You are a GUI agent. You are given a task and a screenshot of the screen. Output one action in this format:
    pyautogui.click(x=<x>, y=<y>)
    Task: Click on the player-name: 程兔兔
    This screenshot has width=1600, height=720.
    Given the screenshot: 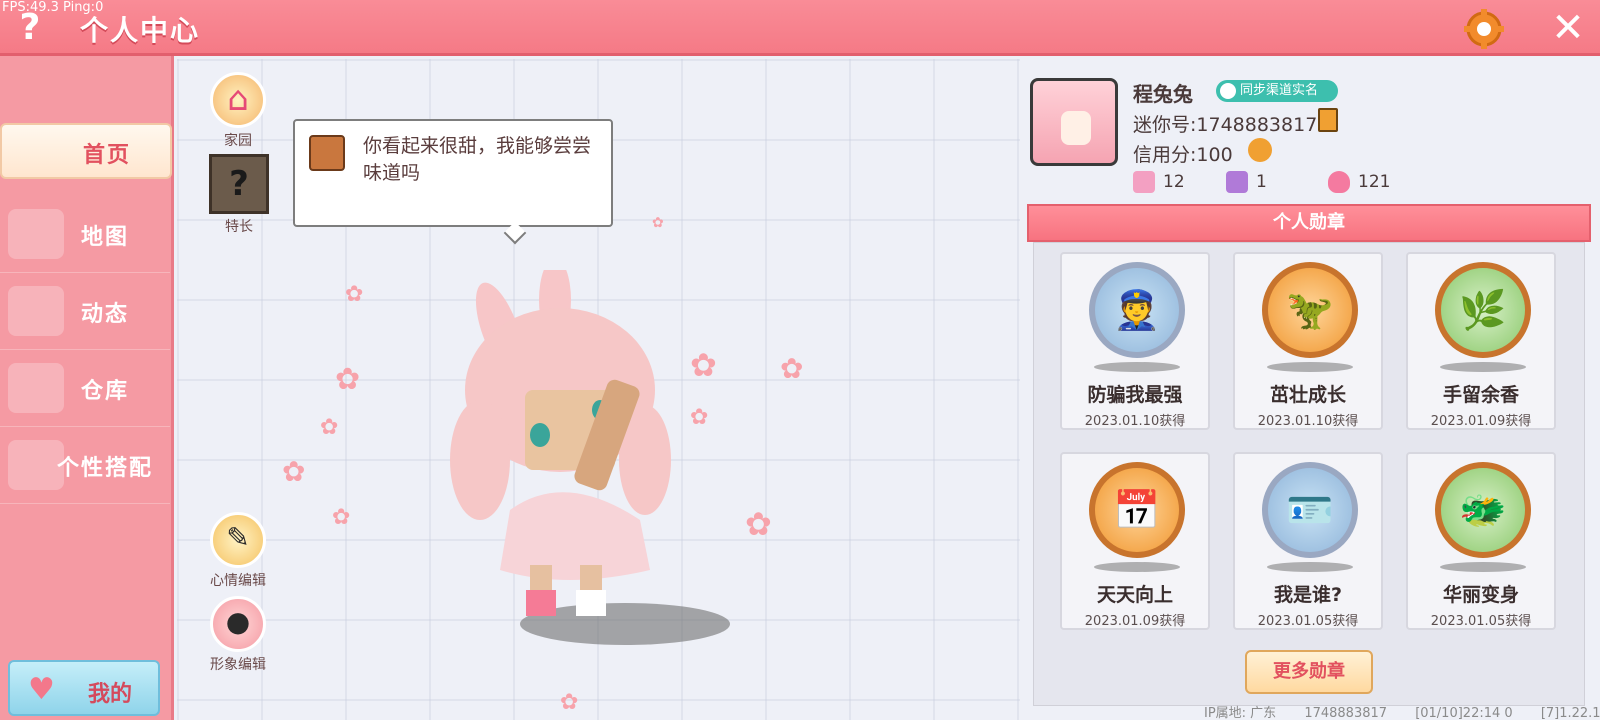 What is the action you would take?
    pyautogui.click(x=1163, y=94)
    